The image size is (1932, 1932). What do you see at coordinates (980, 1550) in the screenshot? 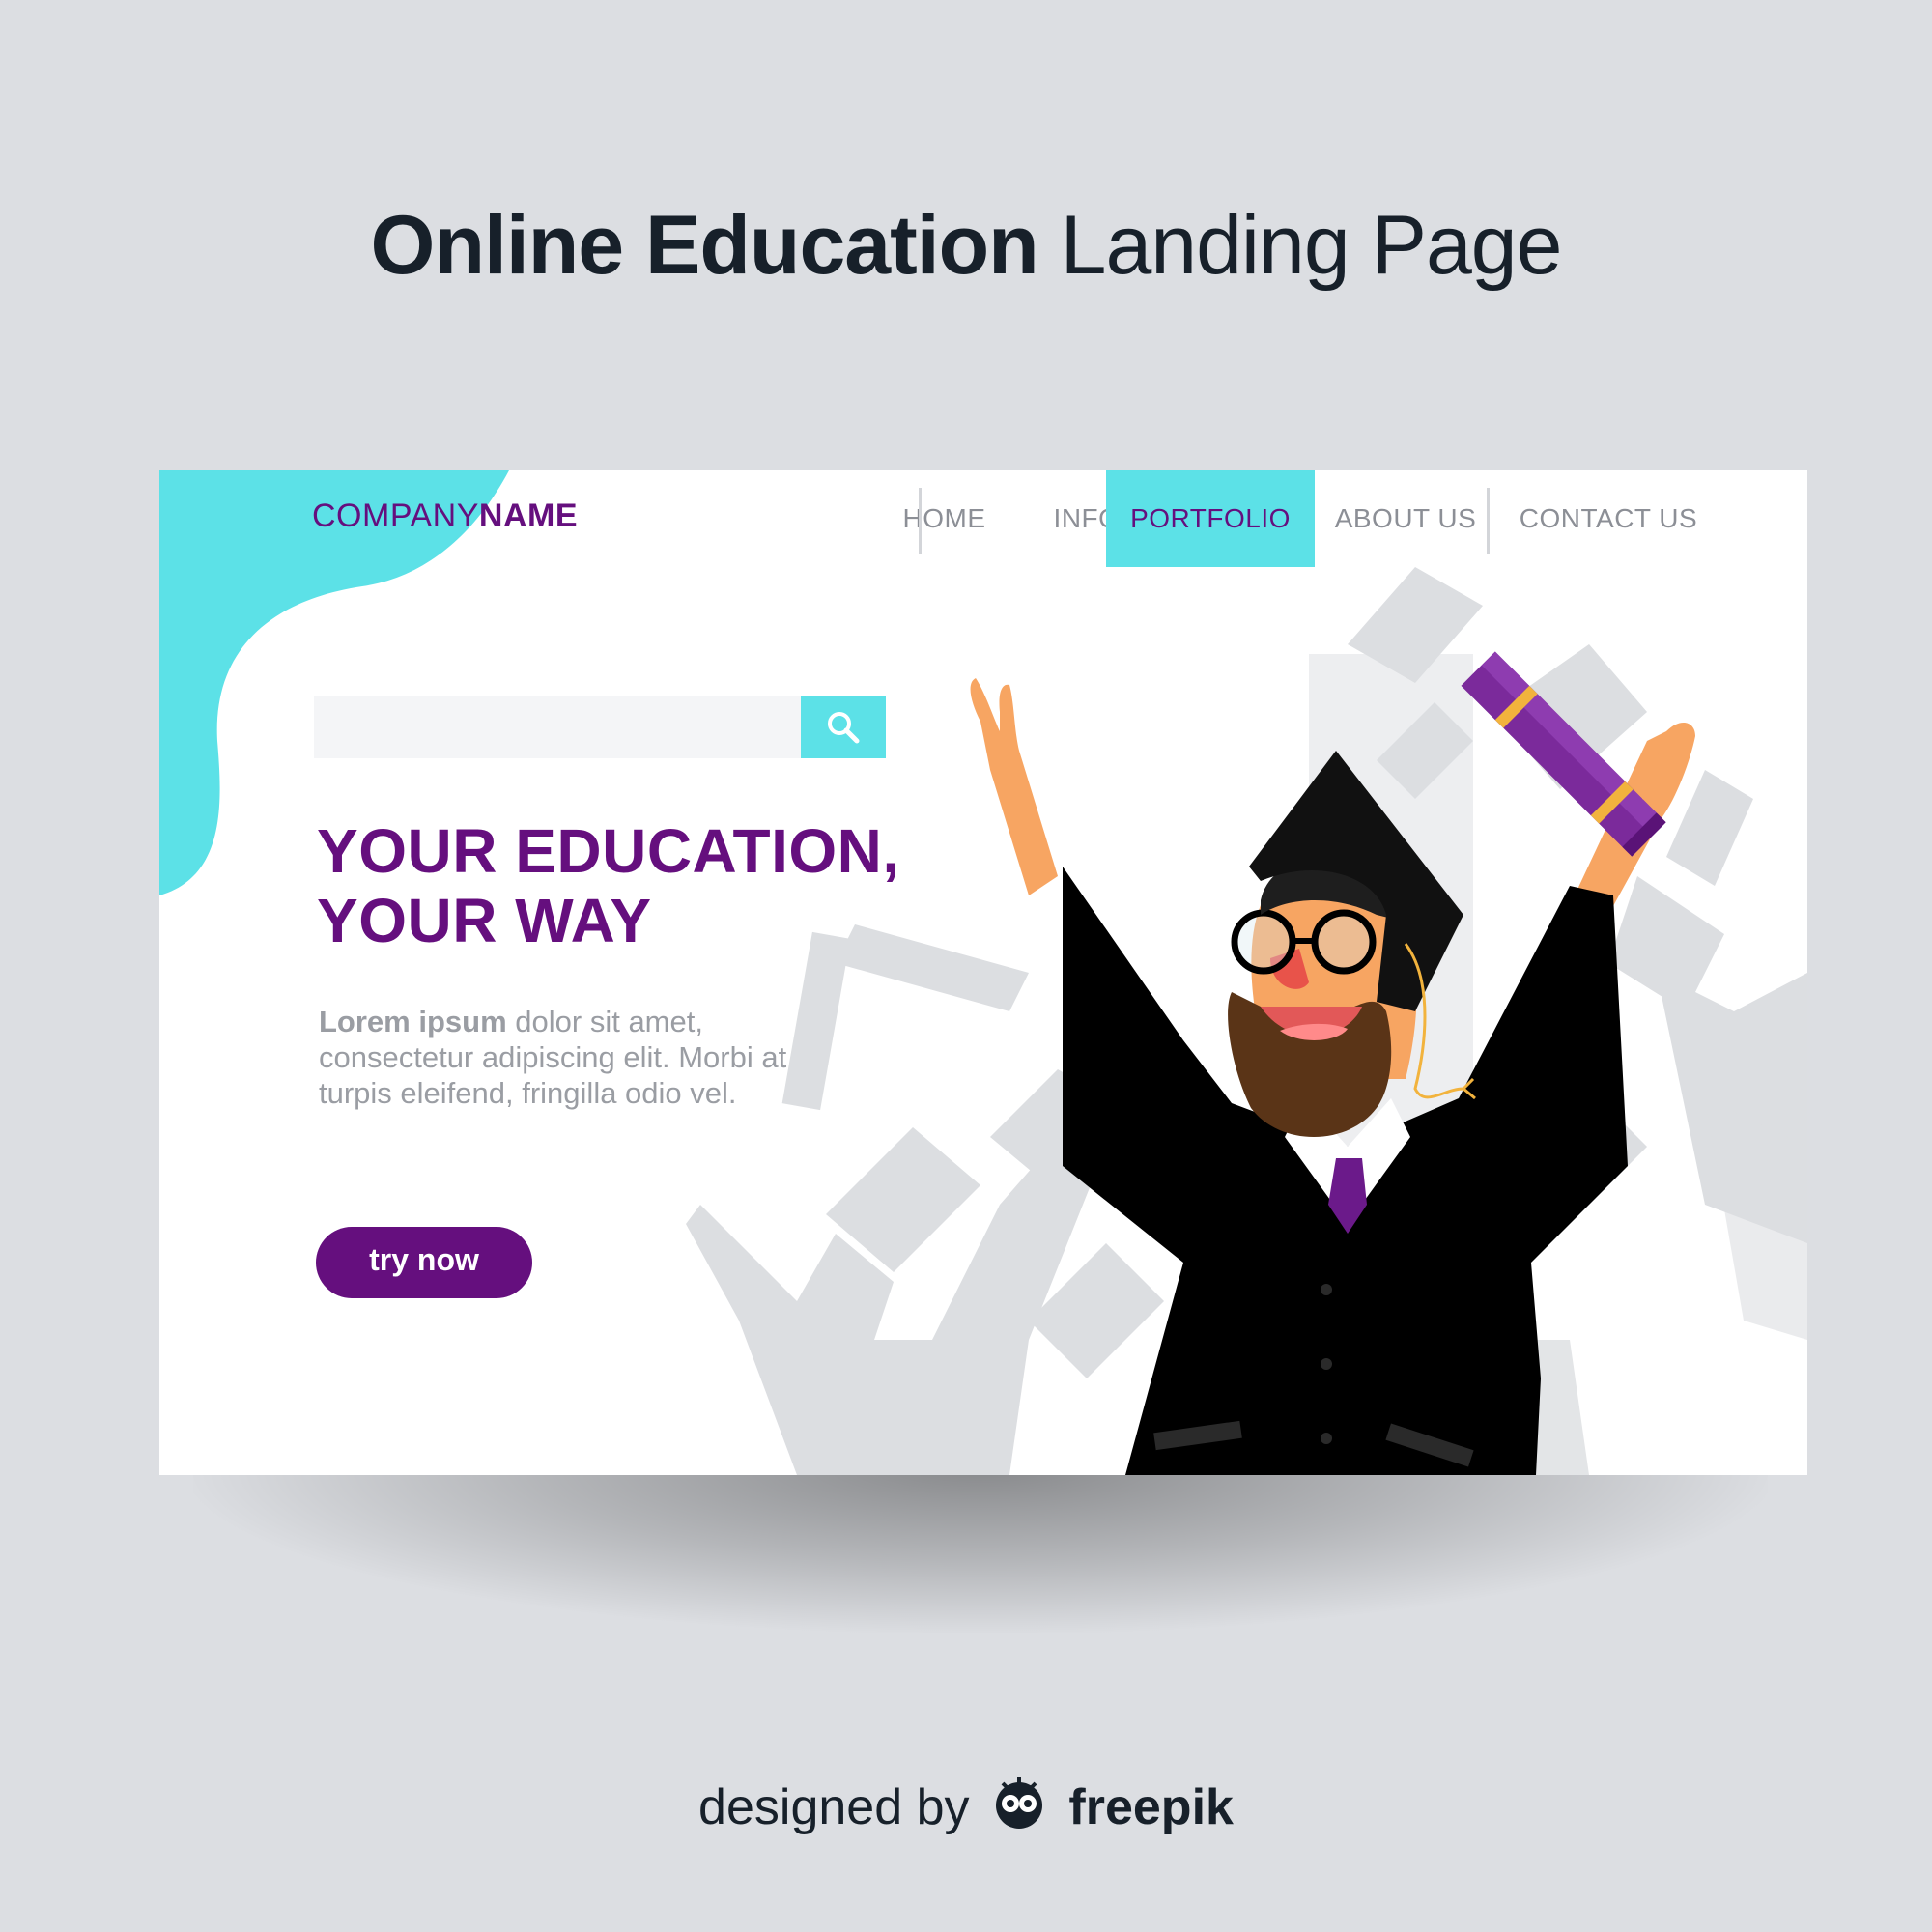
I see `card-shadow` at bounding box center [980, 1550].